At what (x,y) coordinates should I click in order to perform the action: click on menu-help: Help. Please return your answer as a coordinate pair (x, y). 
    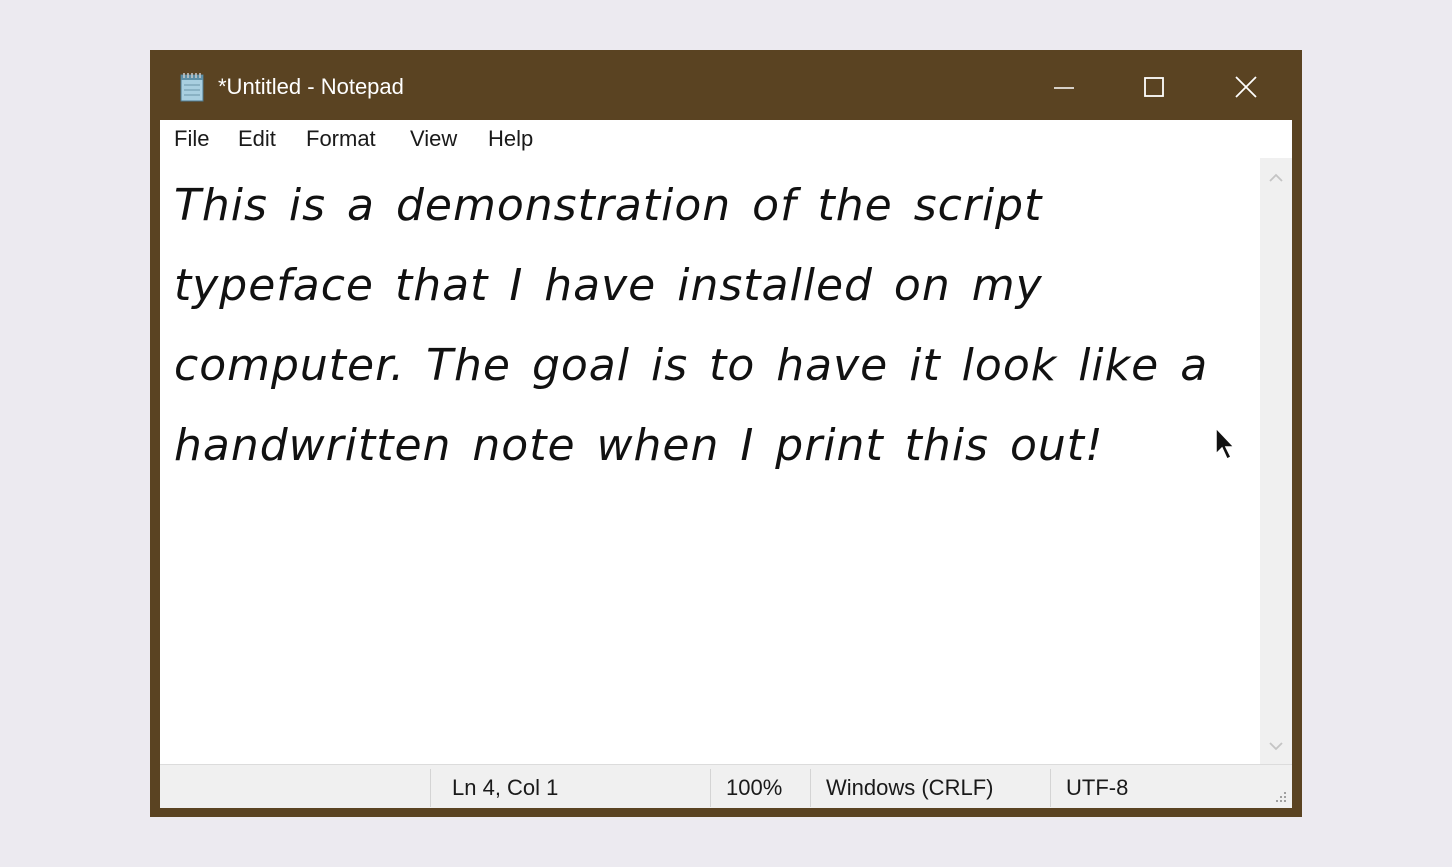
    Looking at the image, I should click on (510, 139).